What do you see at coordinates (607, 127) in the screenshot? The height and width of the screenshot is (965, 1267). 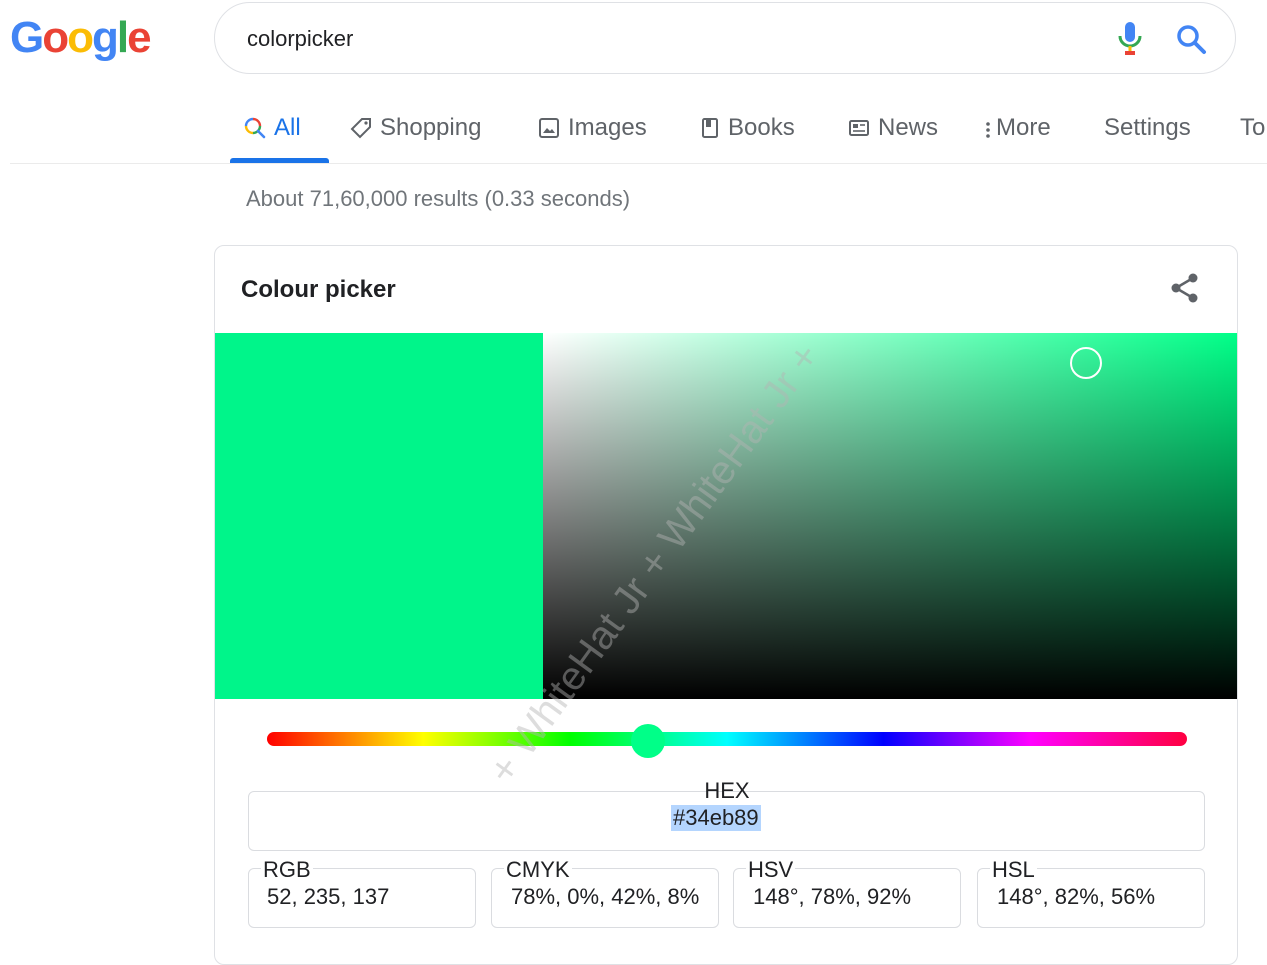 I see `tab-images-label: Images` at bounding box center [607, 127].